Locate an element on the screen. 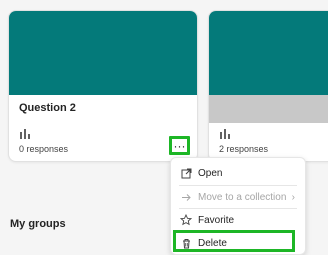 The height and width of the screenshot is (255, 328). delete-highlight-box is located at coordinates (234, 241).